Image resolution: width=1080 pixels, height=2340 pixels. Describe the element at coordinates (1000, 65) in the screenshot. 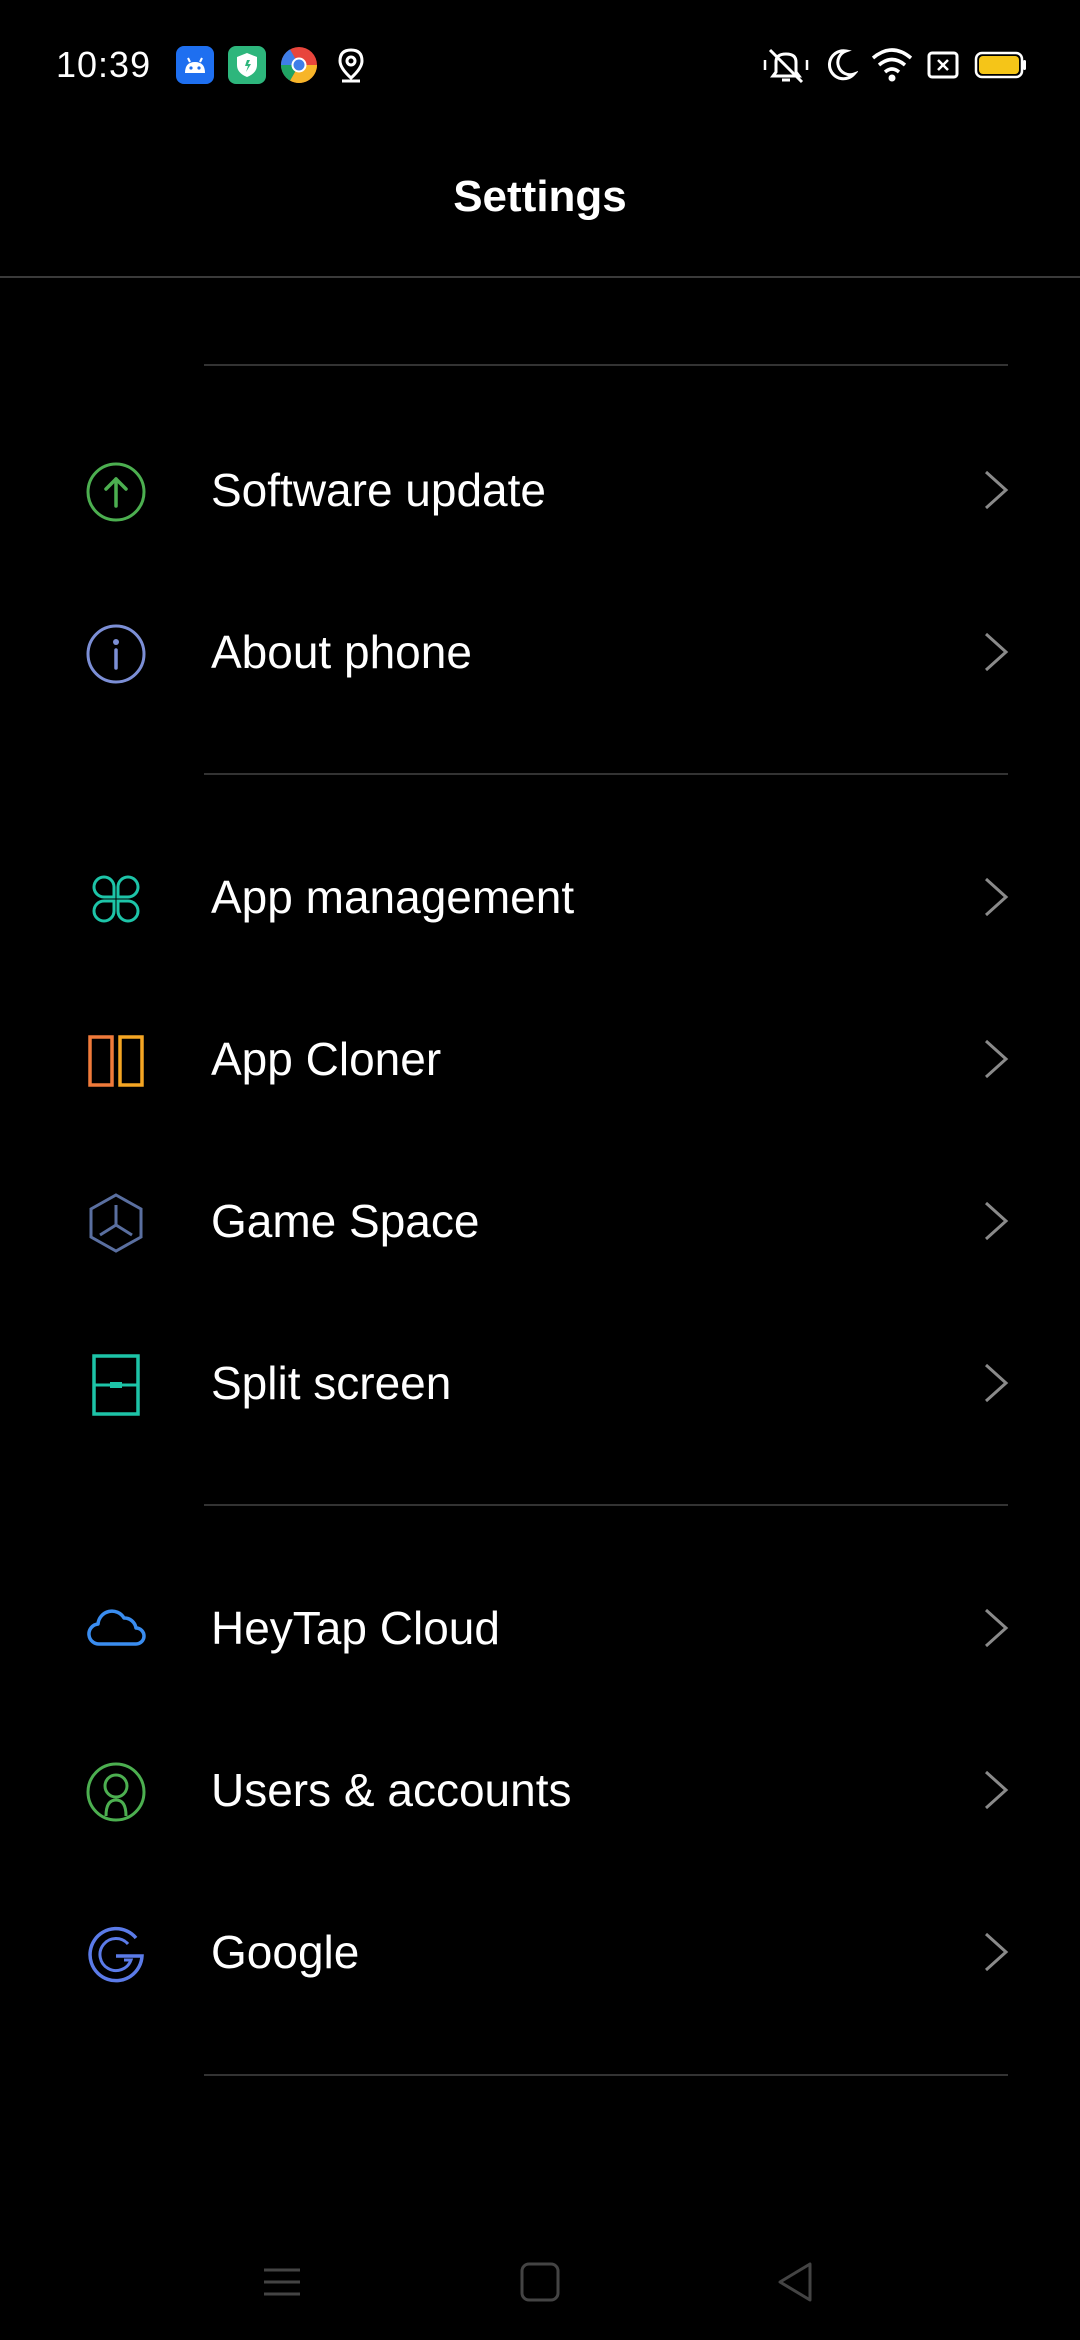

I see `battery-icon` at that location.